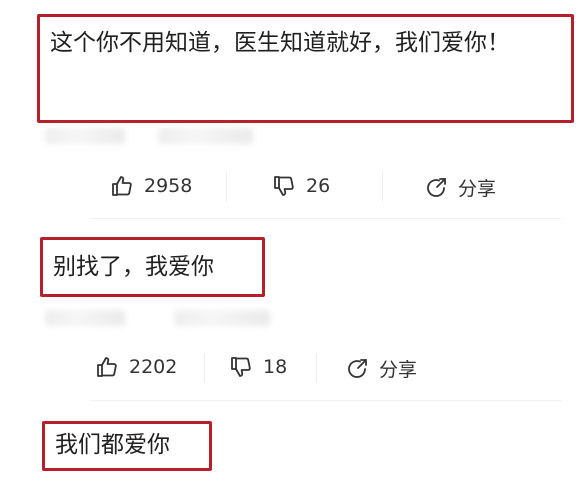  I want to click on comment-text-3: 我们都爱你, so click(127, 446).